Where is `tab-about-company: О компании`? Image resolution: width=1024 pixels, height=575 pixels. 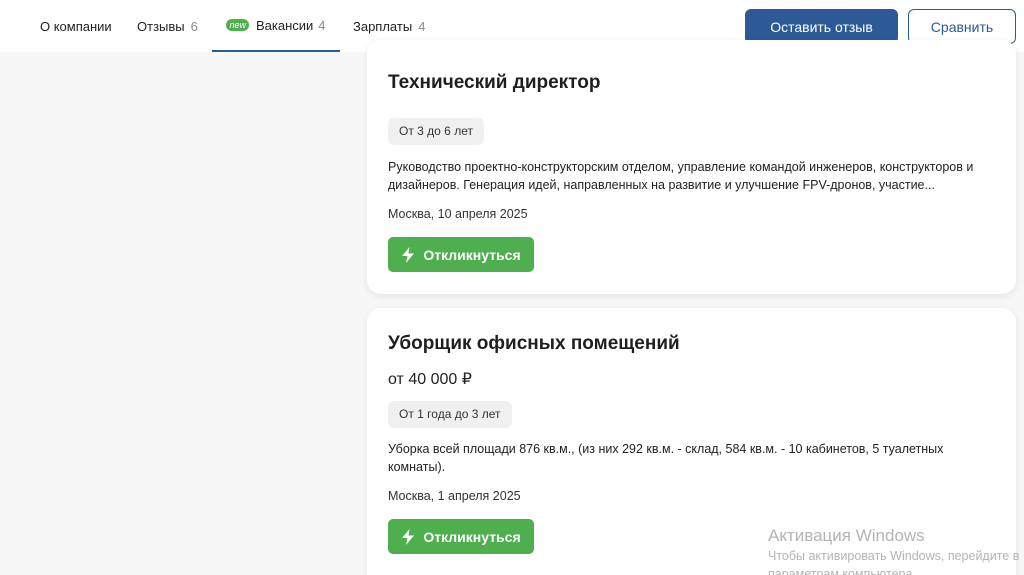
tab-about-company: О компании is located at coordinates (76, 26).